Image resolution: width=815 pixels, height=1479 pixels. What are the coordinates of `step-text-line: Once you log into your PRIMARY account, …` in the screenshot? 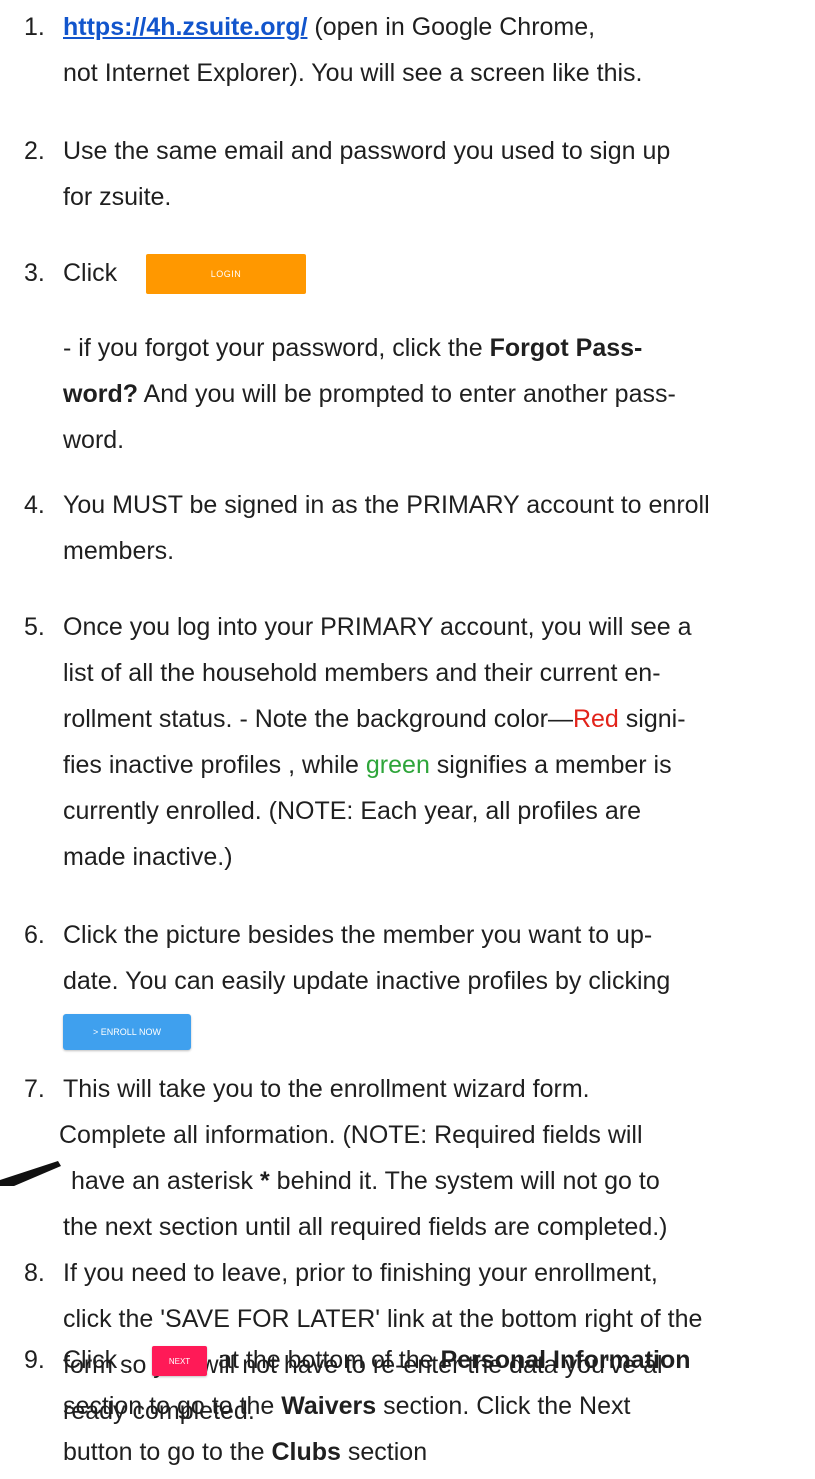 It's located at (377, 627).